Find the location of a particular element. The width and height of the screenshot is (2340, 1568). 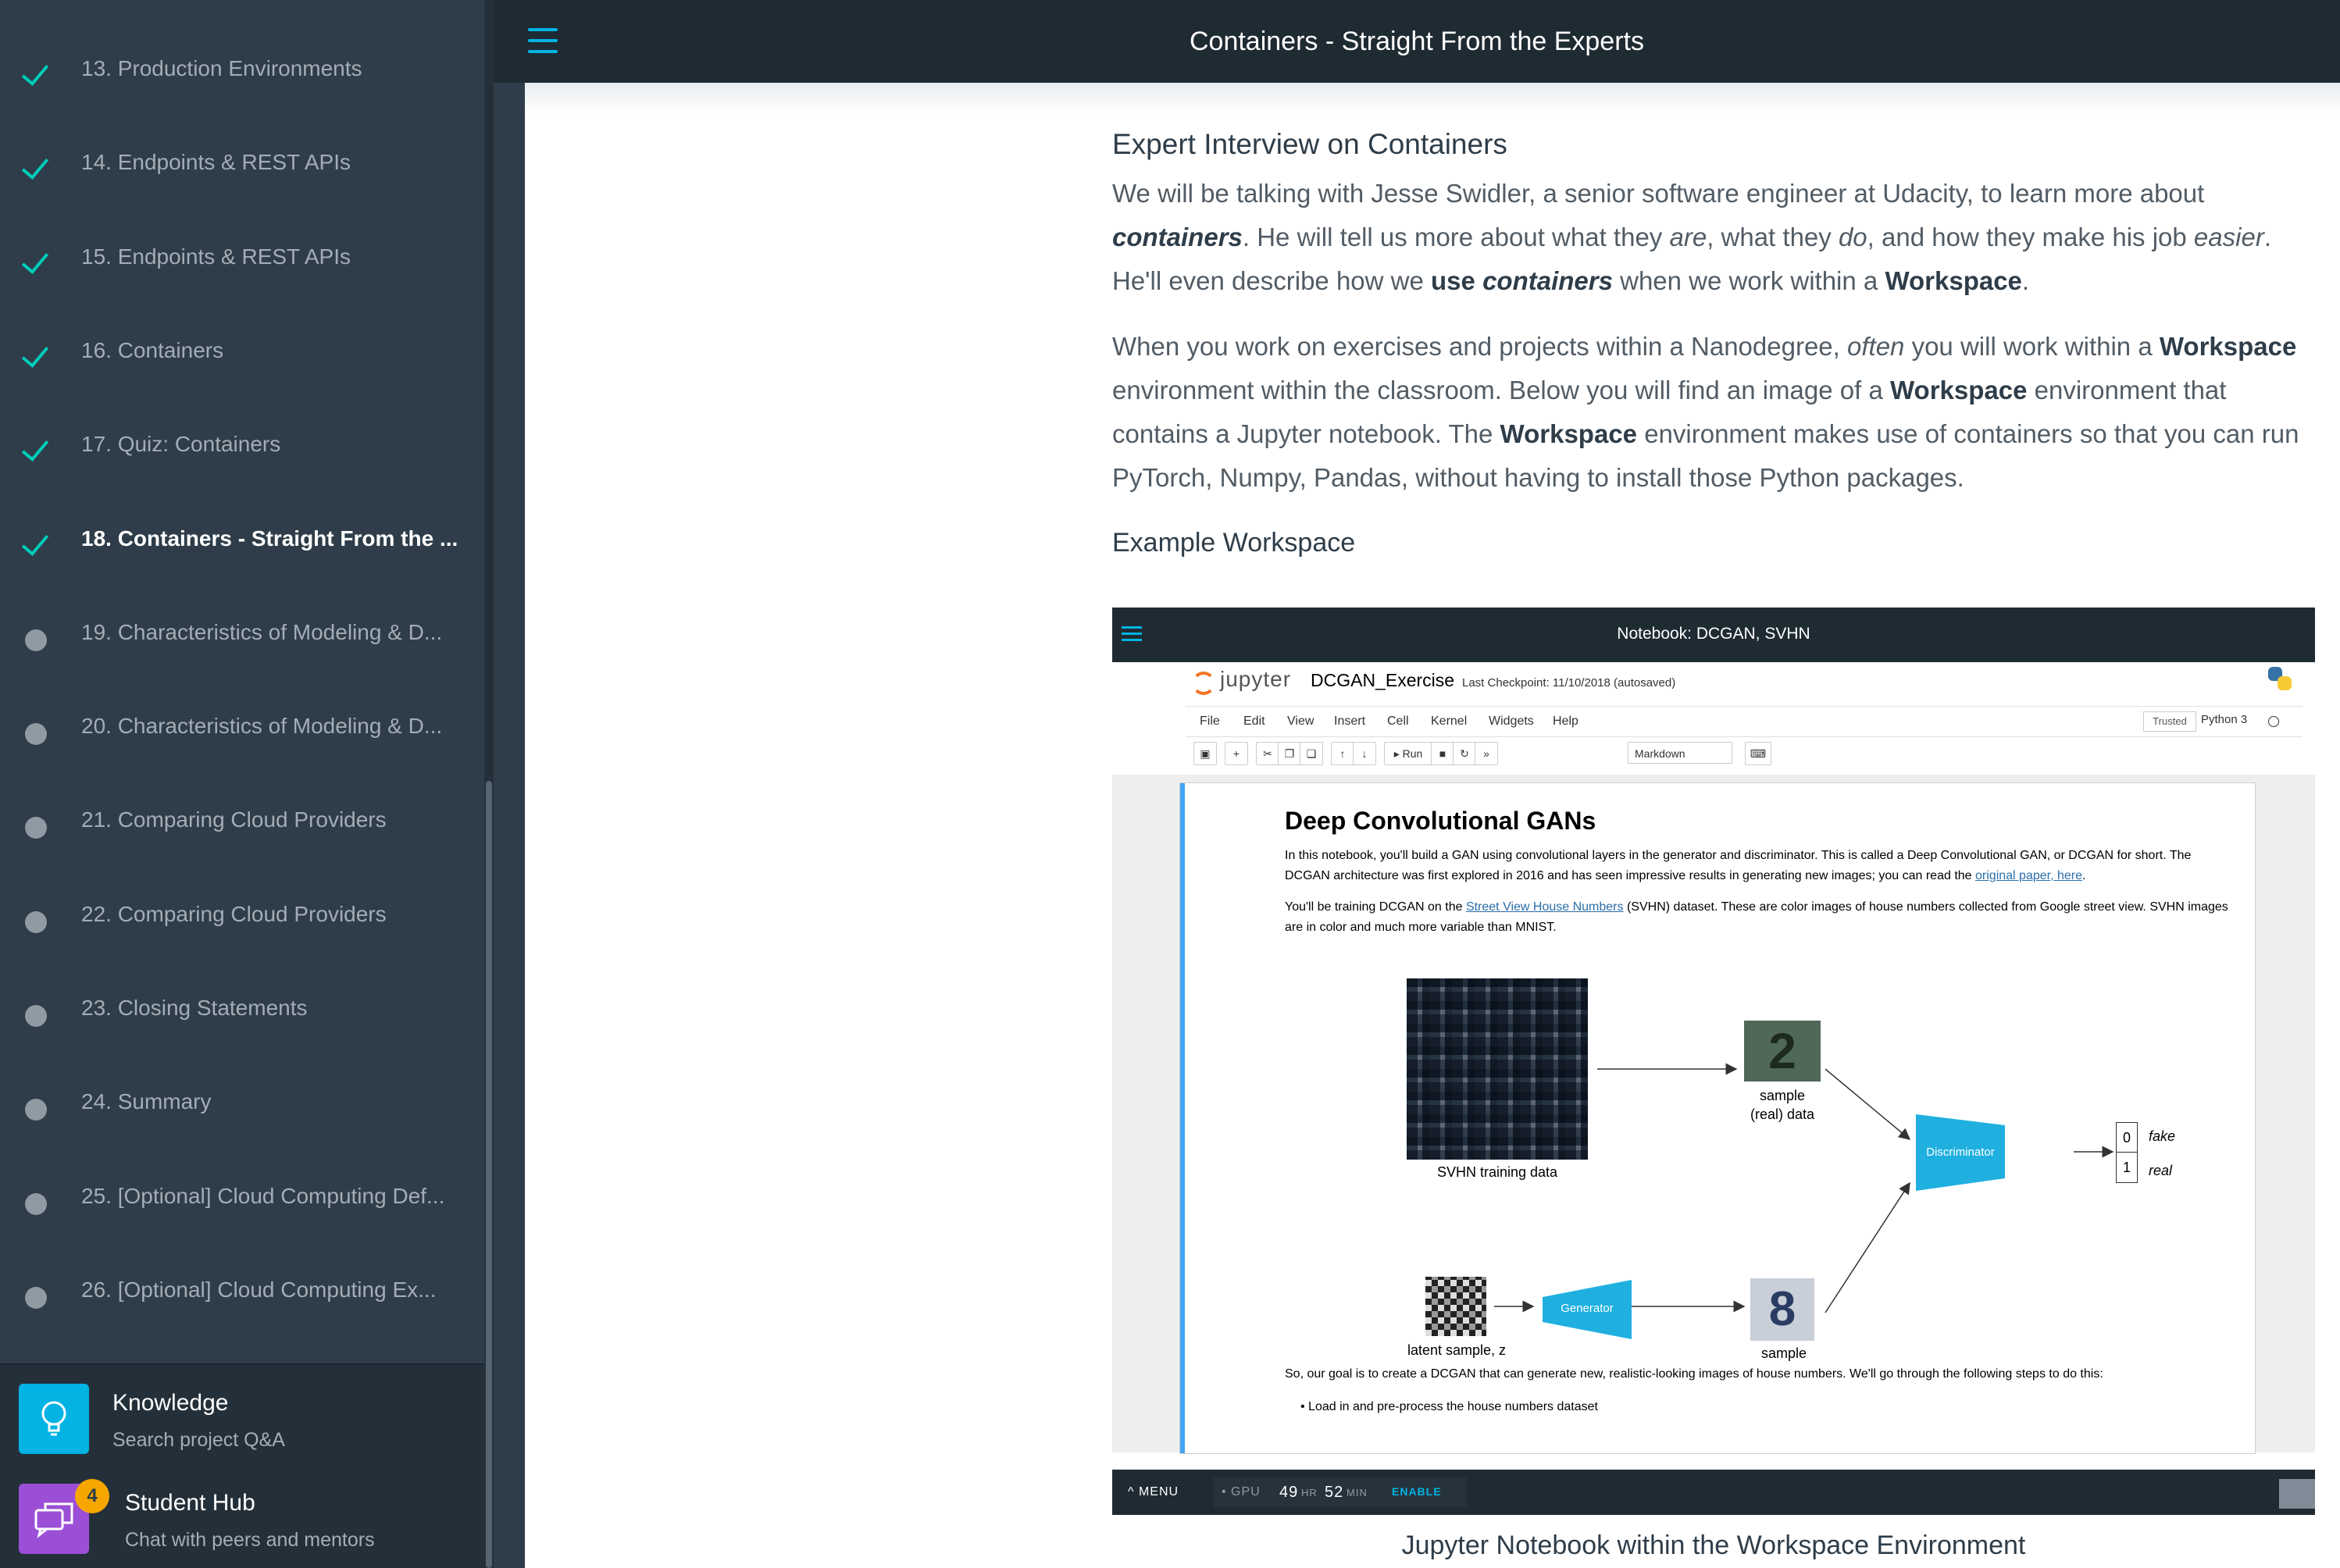

jupyter-menu-edit: Edit is located at coordinates (1254, 721).